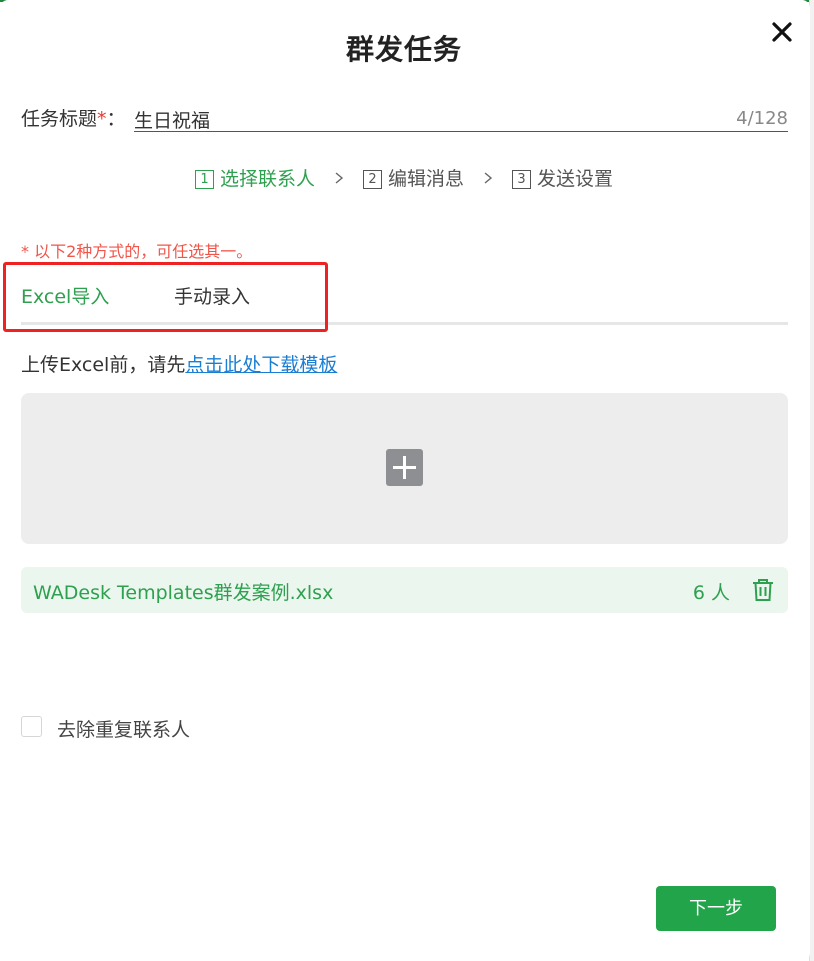 This screenshot has width=814, height=961. What do you see at coordinates (137, 251) in the screenshot?
I see `method-hint: * 以下2种方式的，可任选其一。` at bounding box center [137, 251].